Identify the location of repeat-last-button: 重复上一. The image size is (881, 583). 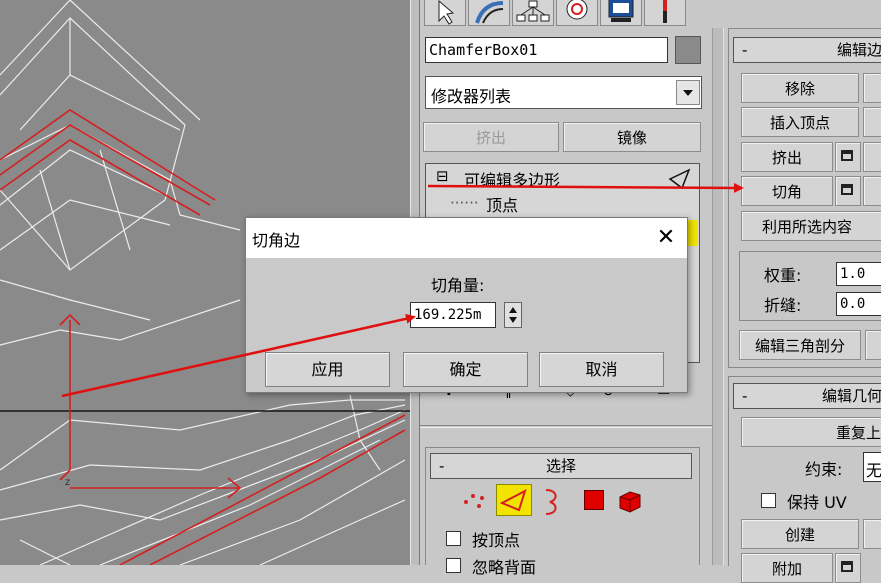
(811, 432).